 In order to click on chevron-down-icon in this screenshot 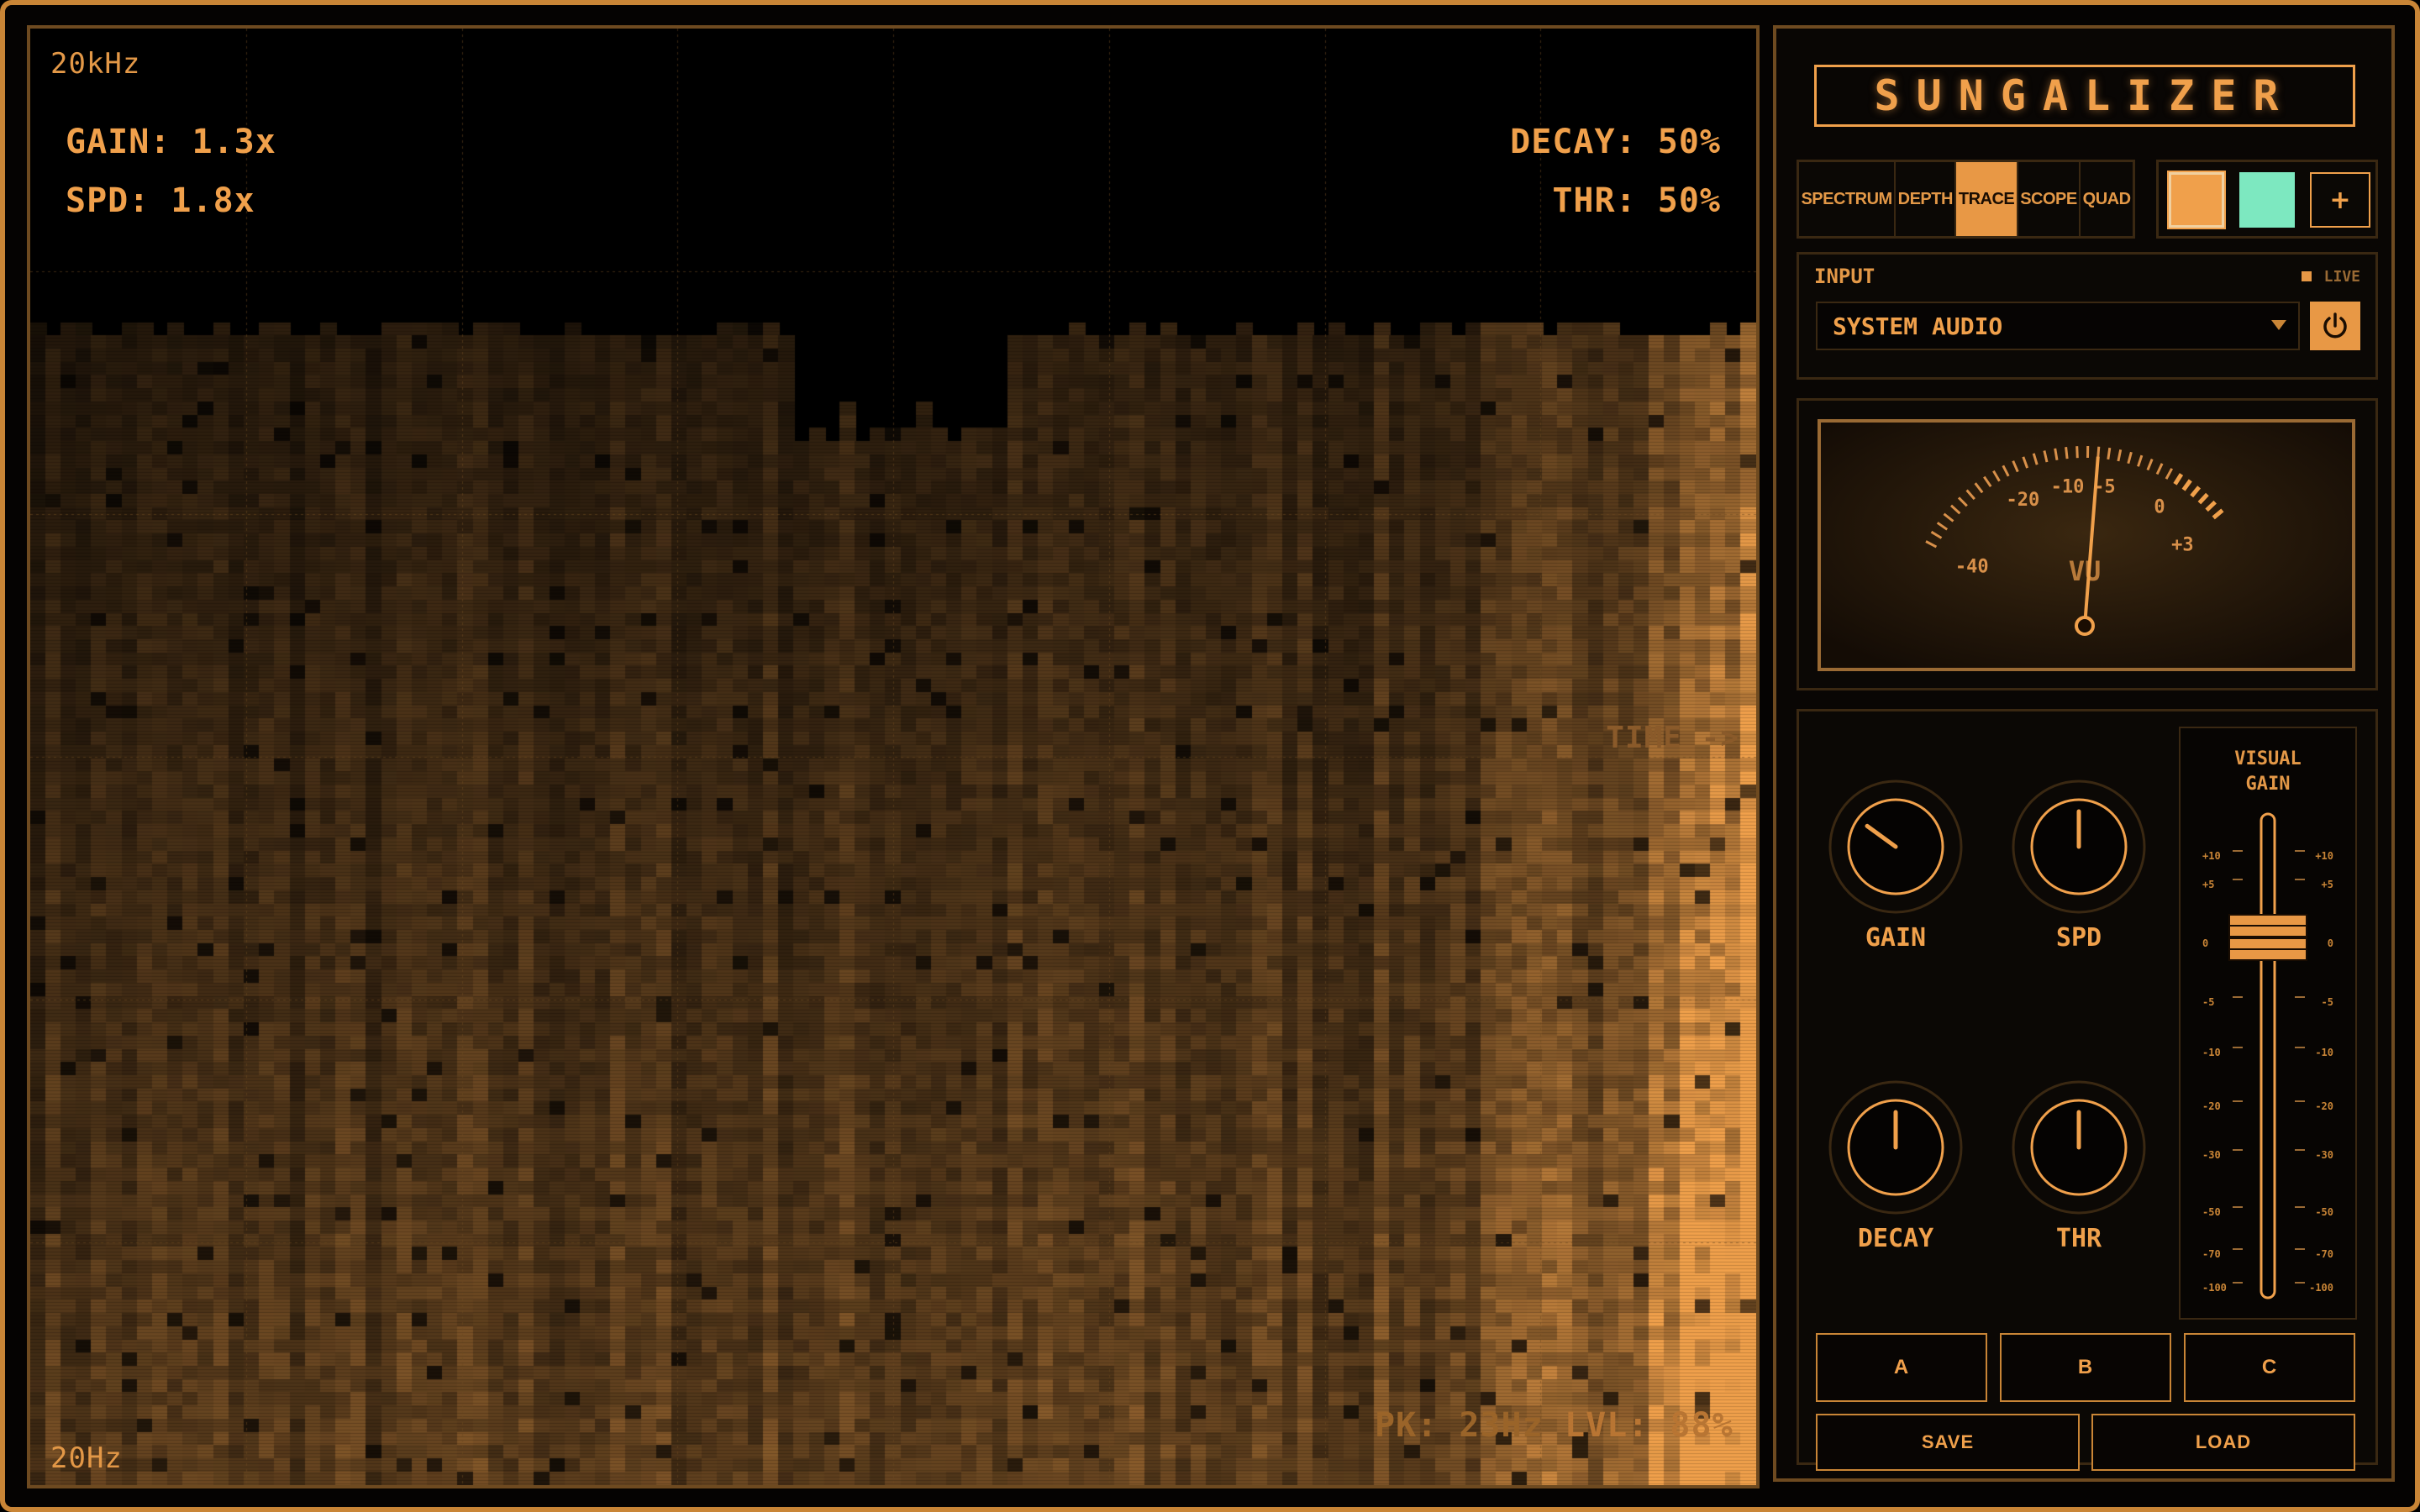, I will do `click(2278, 325)`.